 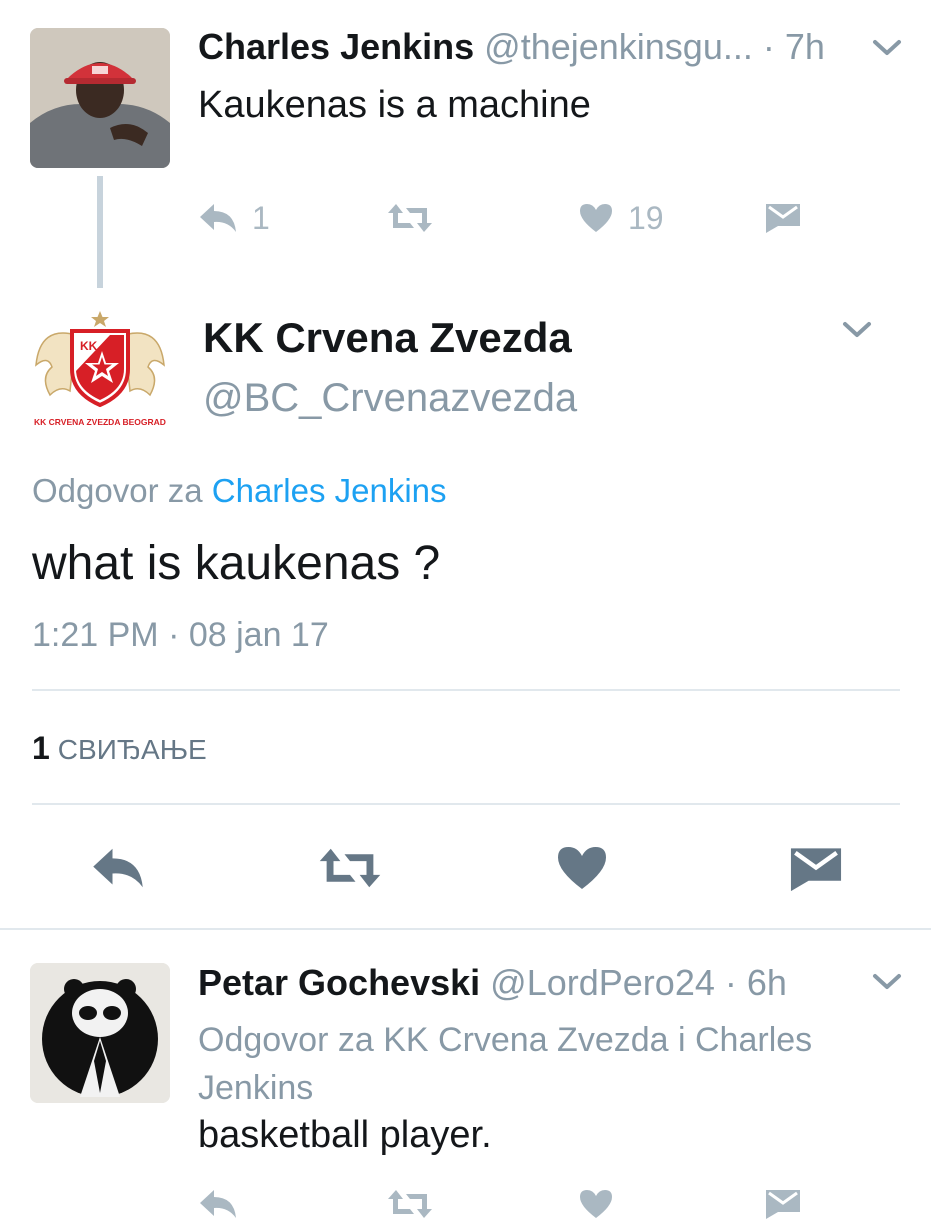 I want to click on tweet2-author-name: KK Crvena Zvezda, so click(x=387, y=338).